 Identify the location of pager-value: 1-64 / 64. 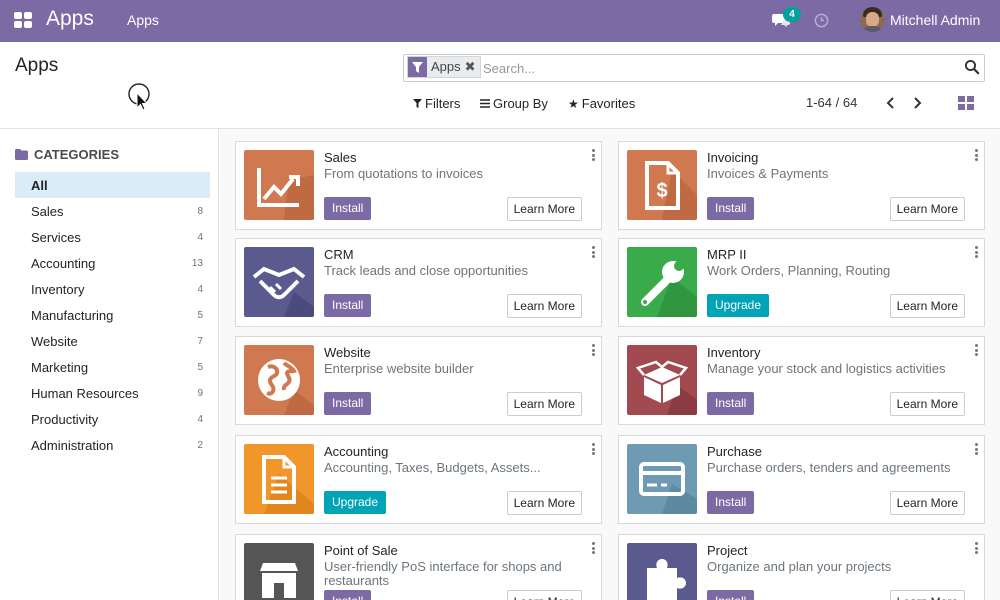
(831, 102).